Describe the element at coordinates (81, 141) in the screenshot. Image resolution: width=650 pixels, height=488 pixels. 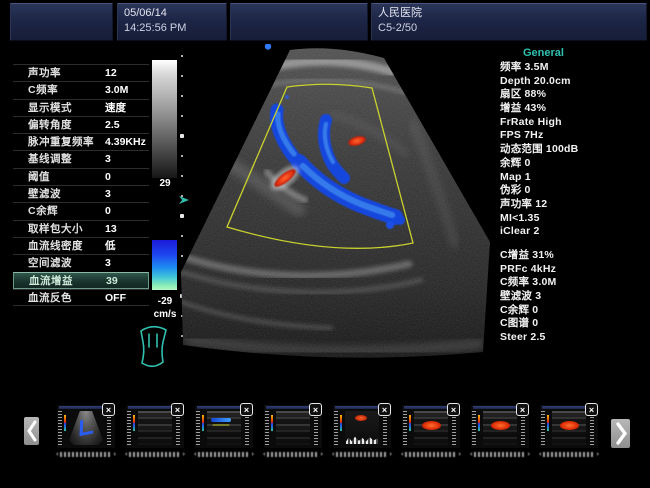
I see `parameter-row: 脉冲重复频率 4.39KHz` at that location.